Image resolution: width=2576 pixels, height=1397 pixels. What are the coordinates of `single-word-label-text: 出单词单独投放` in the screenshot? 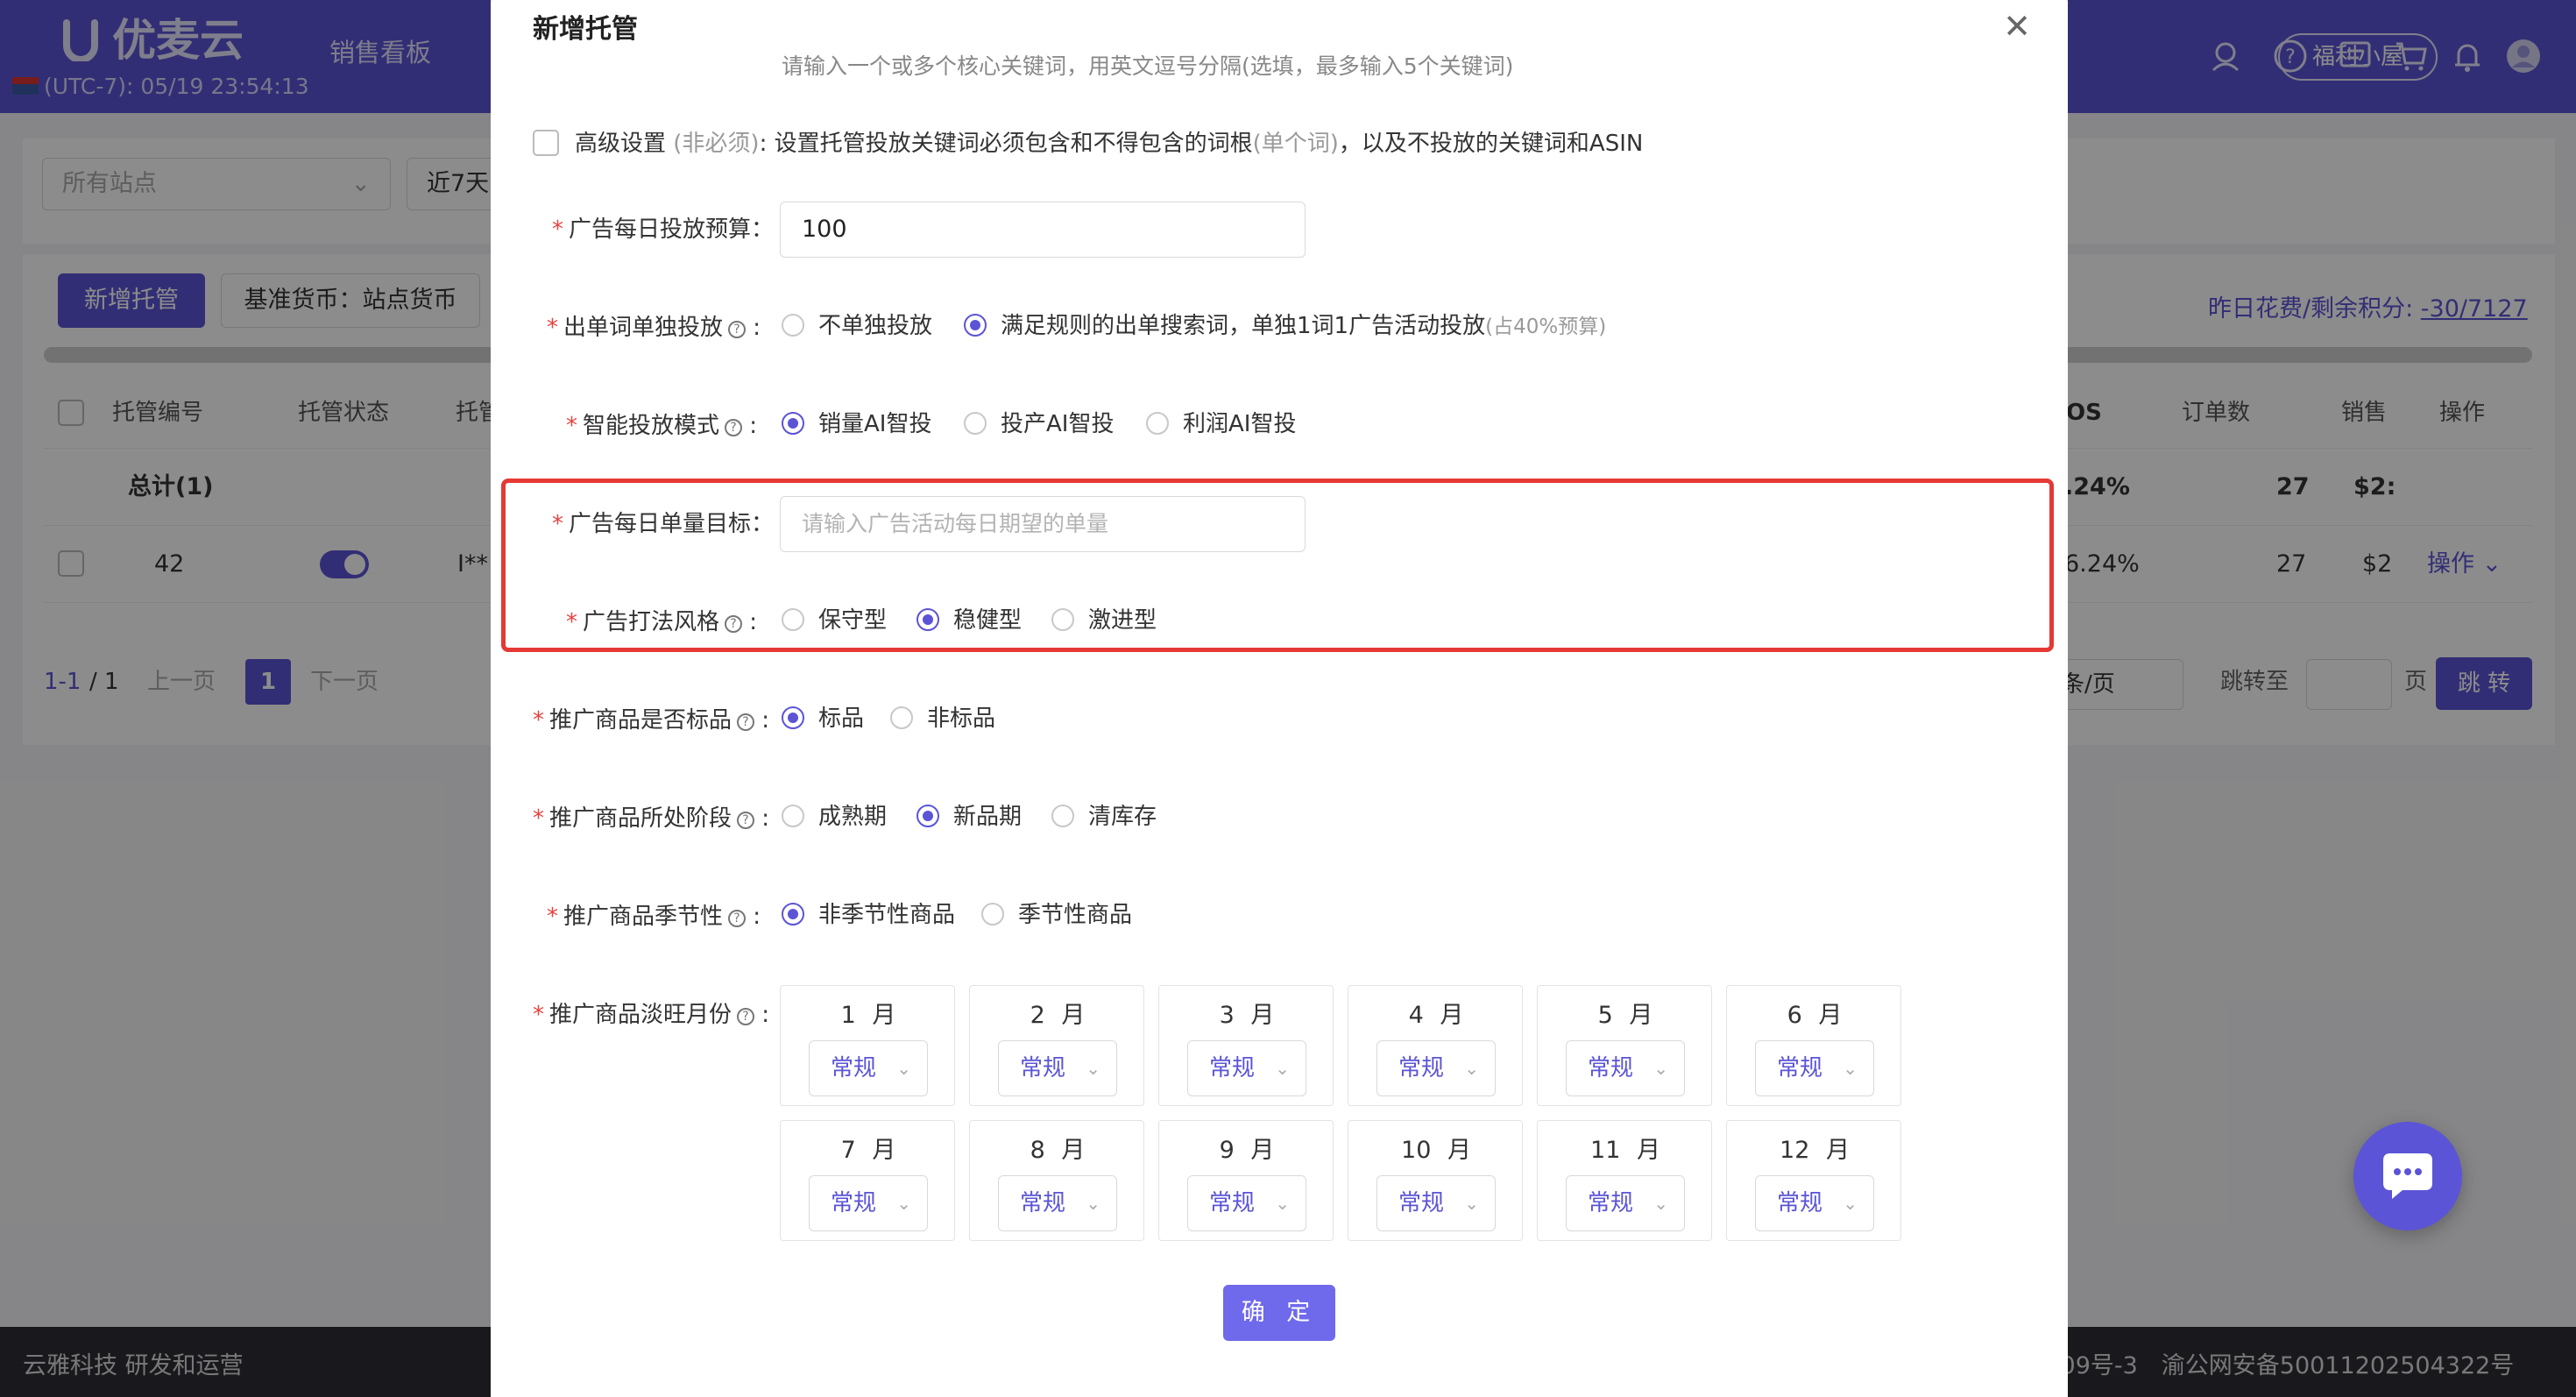 It's located at (643, 328).